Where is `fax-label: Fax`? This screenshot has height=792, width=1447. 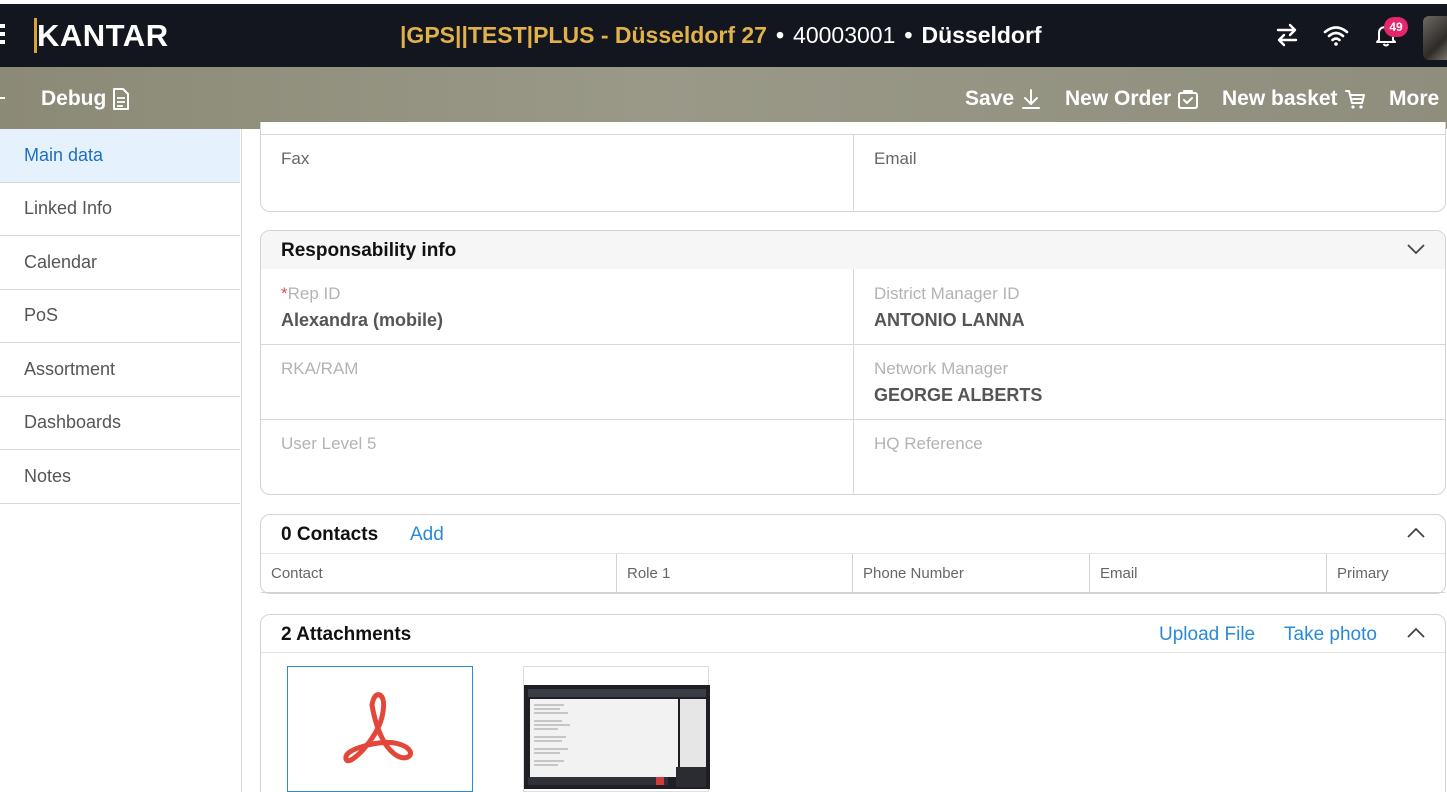
fax-label: Fax is located at coordinates (295, 158).